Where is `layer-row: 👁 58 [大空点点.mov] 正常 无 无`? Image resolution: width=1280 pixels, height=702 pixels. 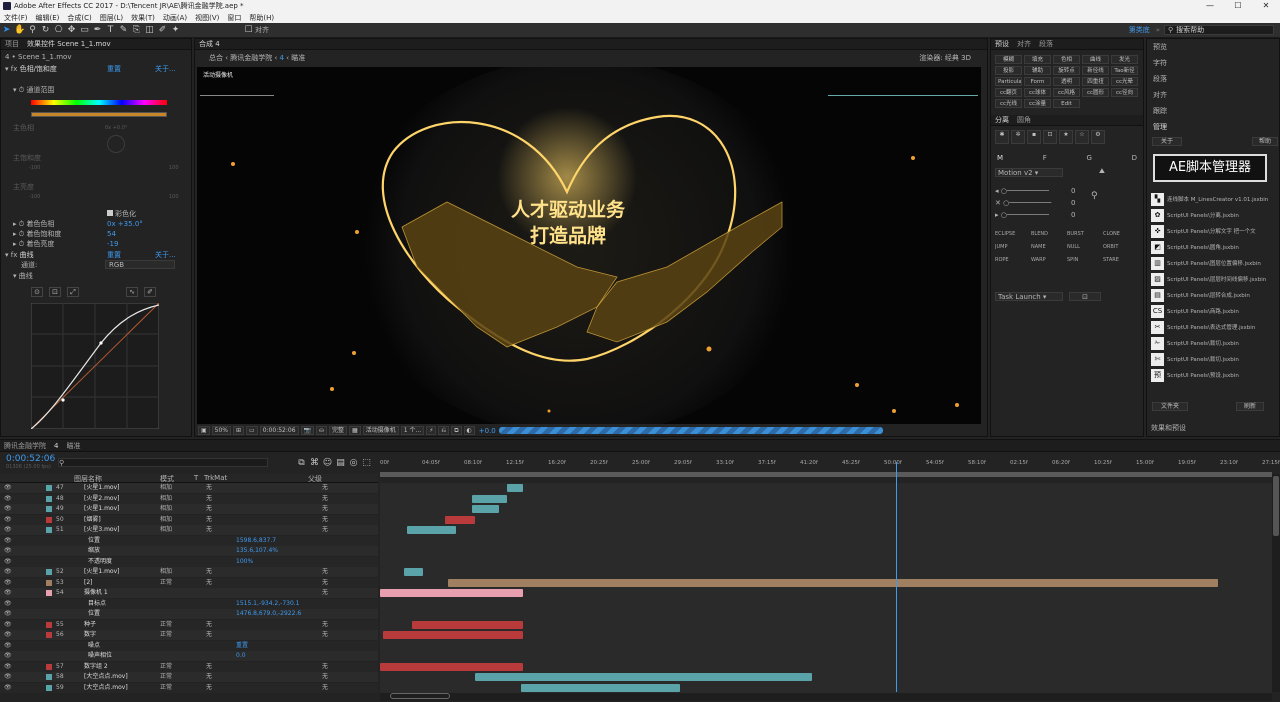
layer-row: 👁 58 [大空点点.mov] 正常 无 无 is located at coordinates (189, 677).